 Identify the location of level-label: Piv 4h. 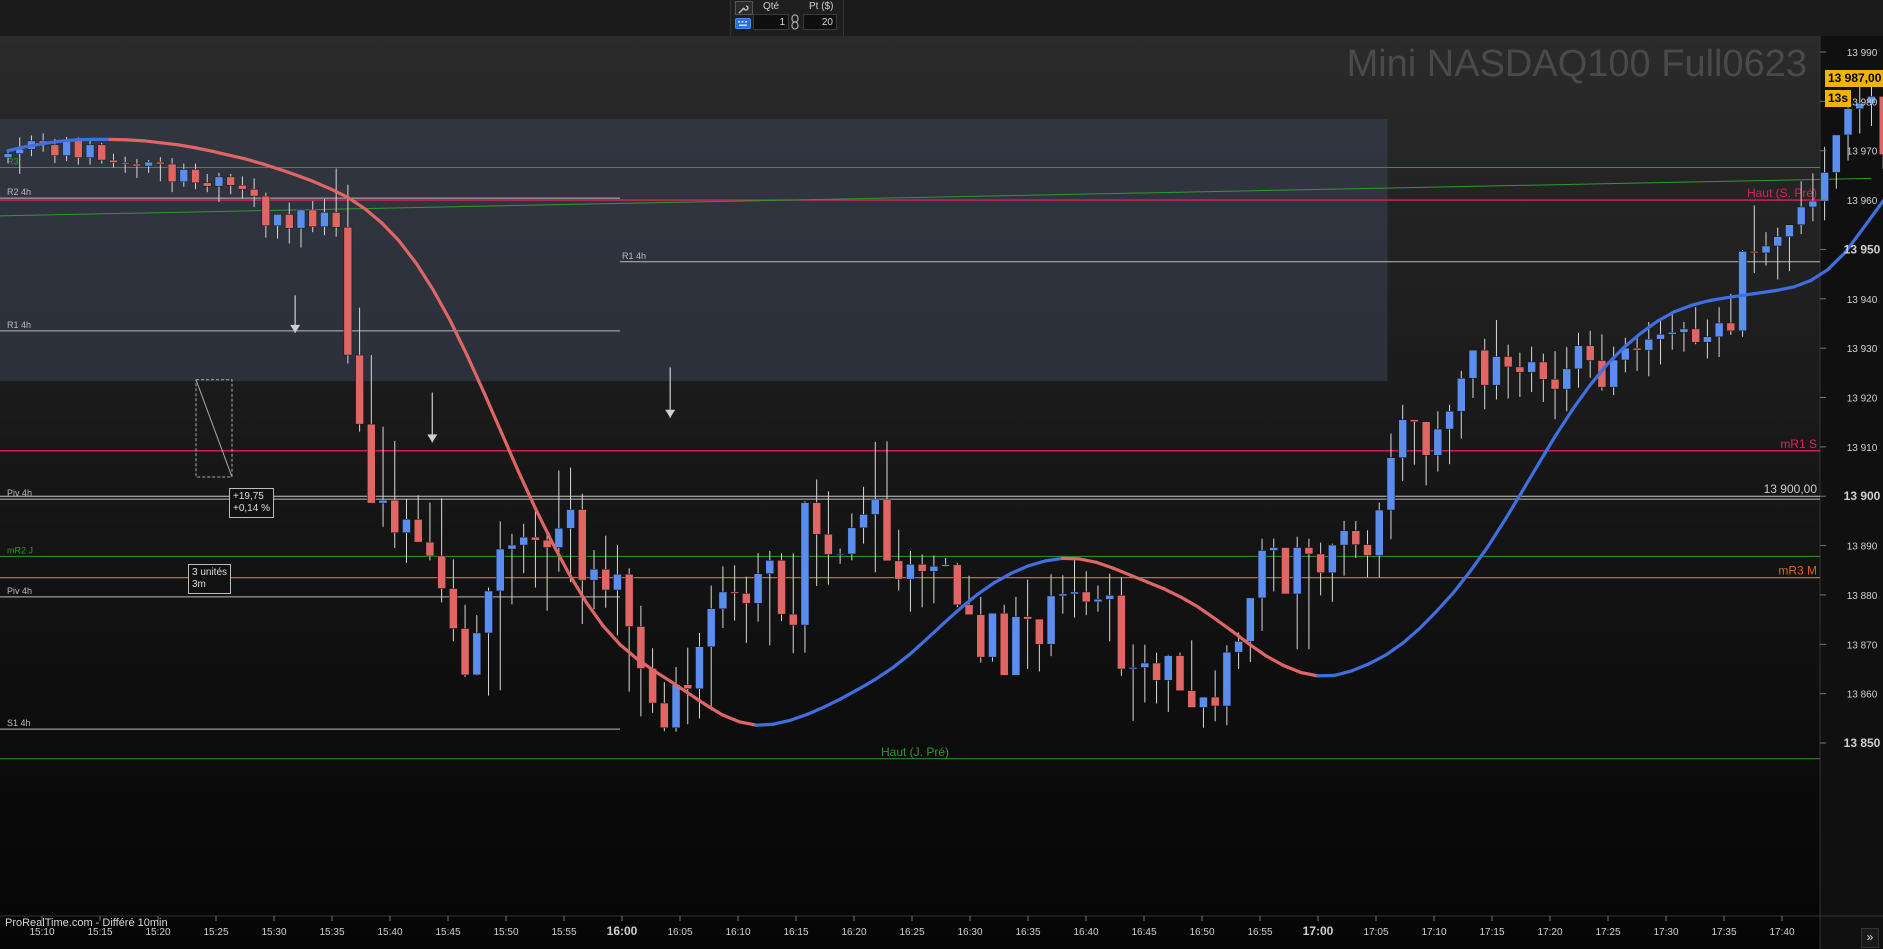
(19, 591).